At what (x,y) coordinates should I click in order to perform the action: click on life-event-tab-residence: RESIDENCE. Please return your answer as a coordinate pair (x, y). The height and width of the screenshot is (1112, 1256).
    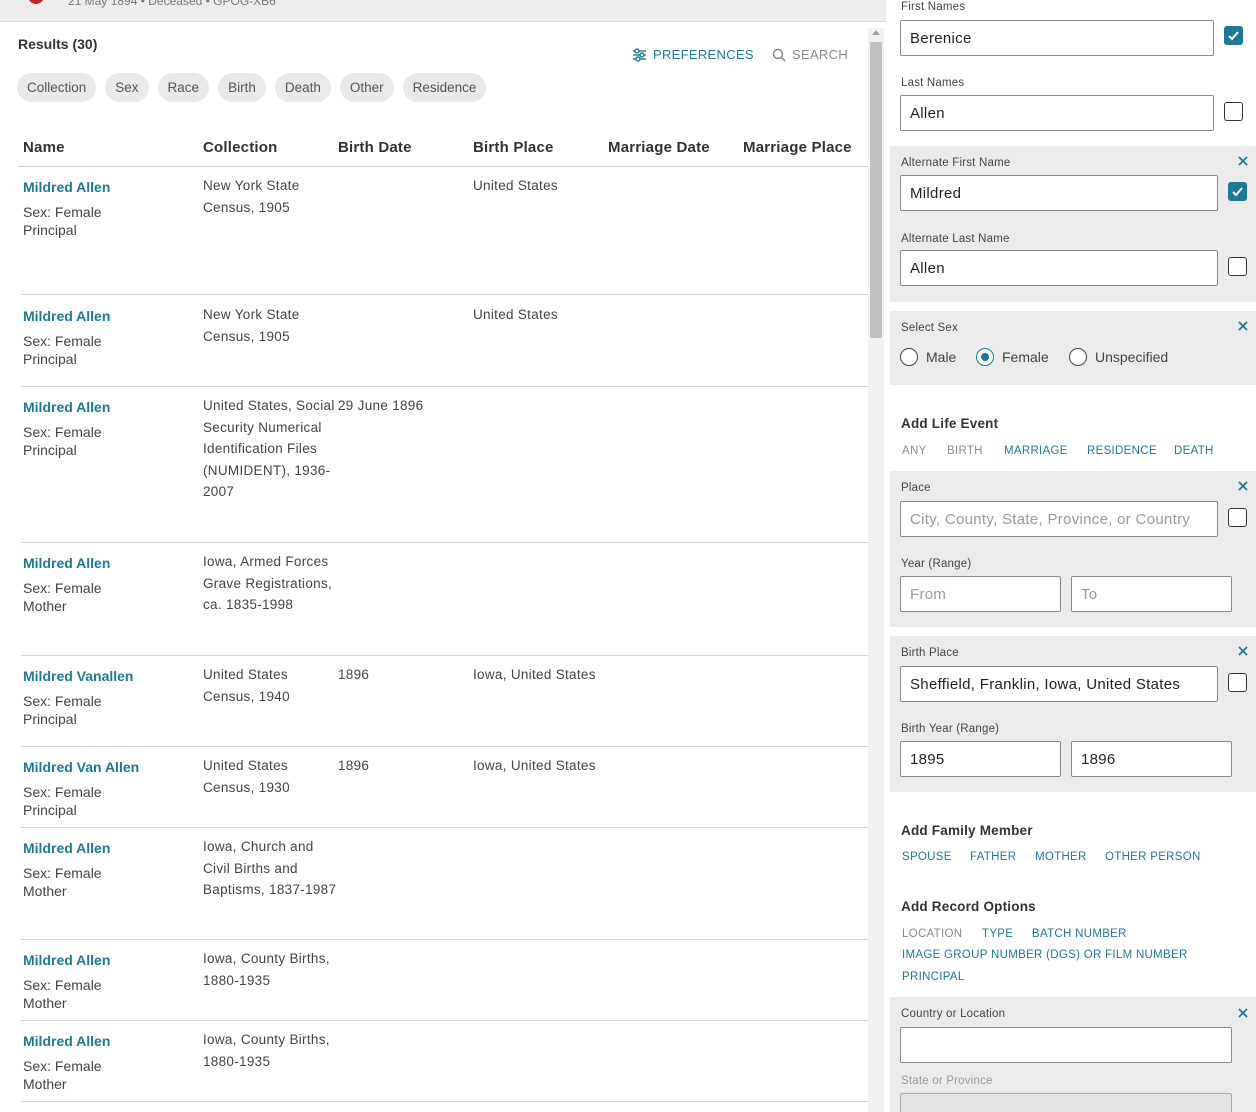
    Looking at the image, I should click on (1122, 451).